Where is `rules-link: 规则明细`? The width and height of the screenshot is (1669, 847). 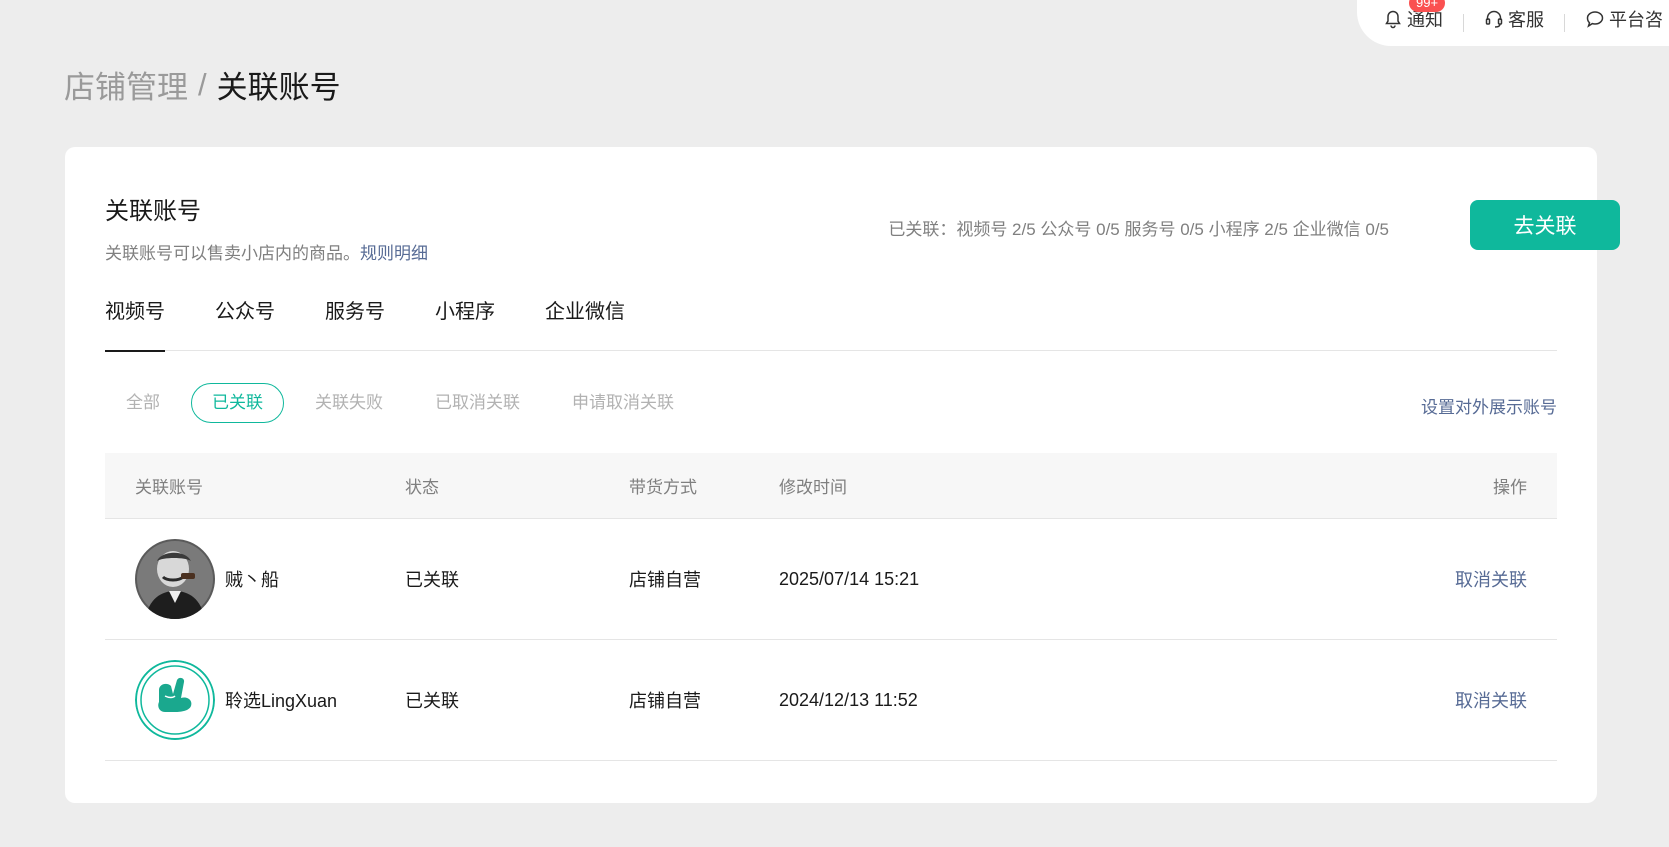
rules-link: 规则明细 is located at coordinates (394, 253).